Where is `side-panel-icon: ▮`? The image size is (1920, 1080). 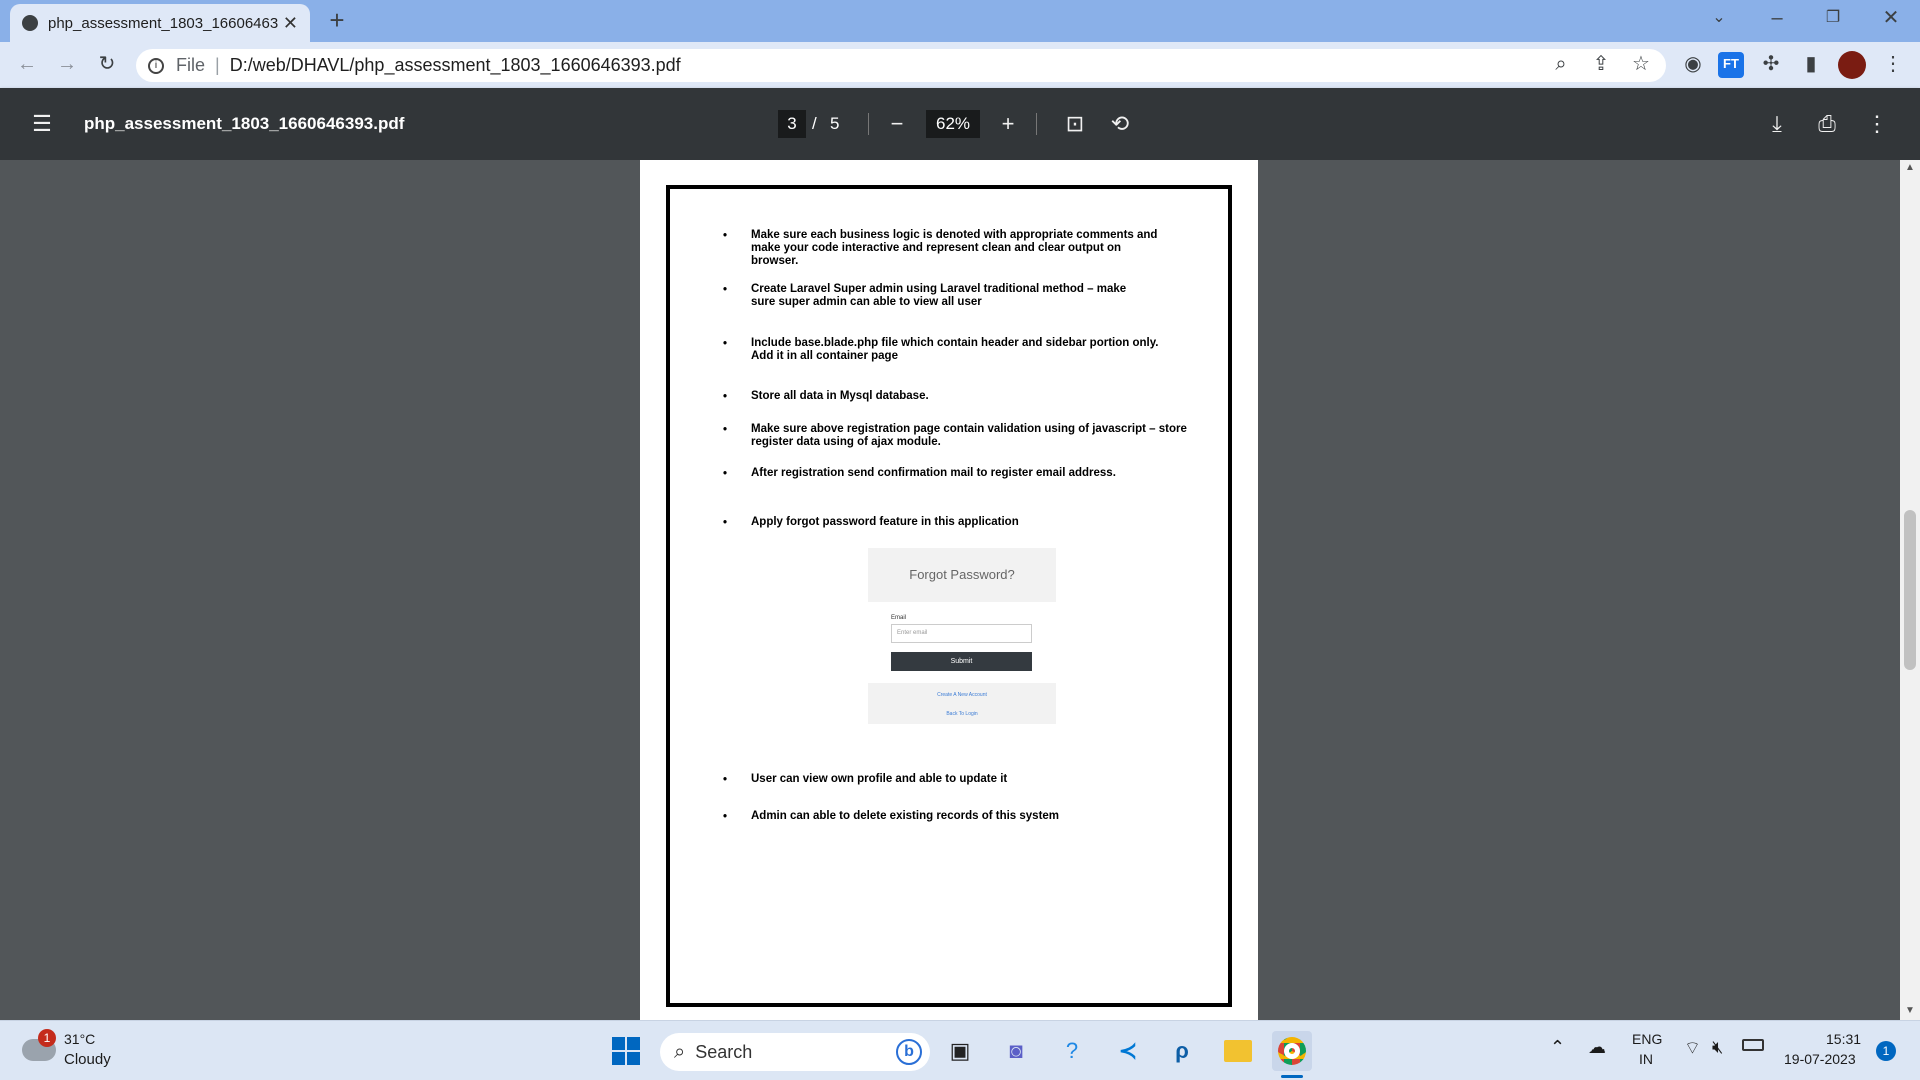 side-panel-icon: ▮ is located at coordinates (1811, 65).